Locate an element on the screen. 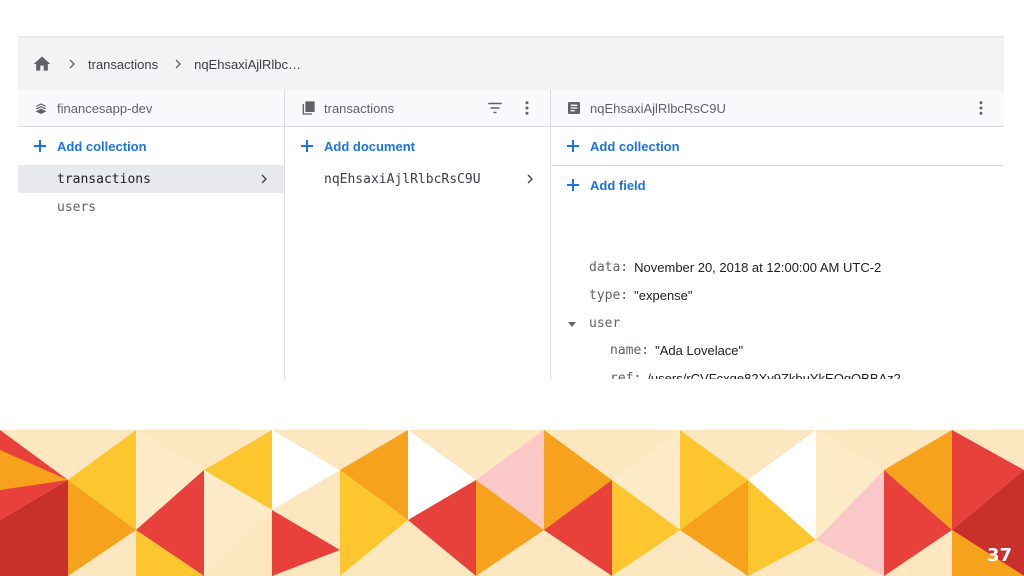 This screenshot has height=576, width=1024. field-value: November 20, 2018 at 12:00:00 AM UTC-2 is located at coordinates (758, 267).